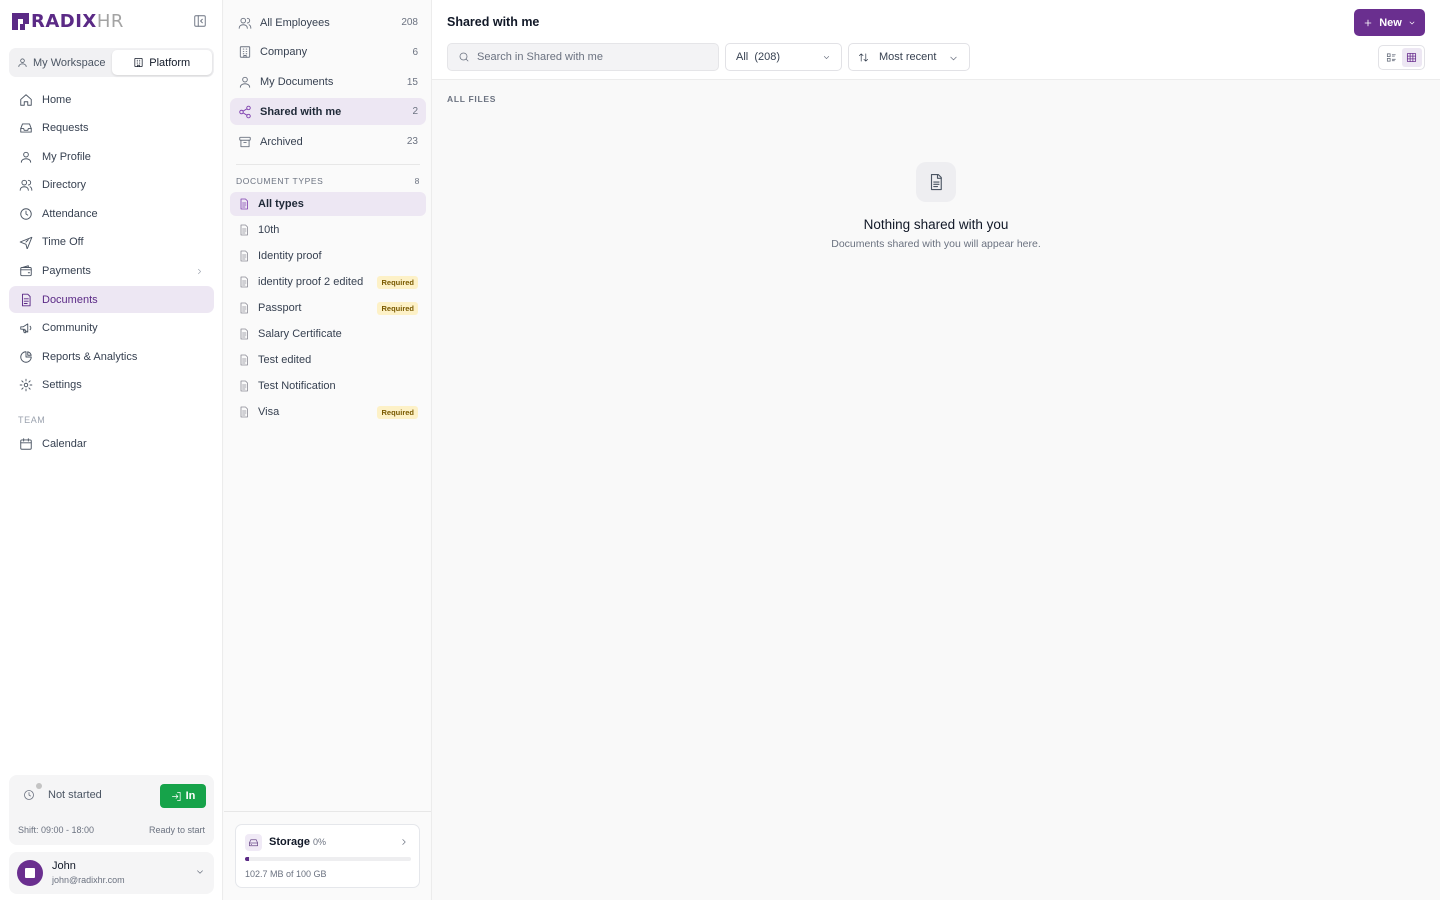 Image resolution: width=1440 pixels, height=900 pixels. Describe the element at coordinates (111, 328) in the screenshot. I see `nav-item-community: Community` at that location.